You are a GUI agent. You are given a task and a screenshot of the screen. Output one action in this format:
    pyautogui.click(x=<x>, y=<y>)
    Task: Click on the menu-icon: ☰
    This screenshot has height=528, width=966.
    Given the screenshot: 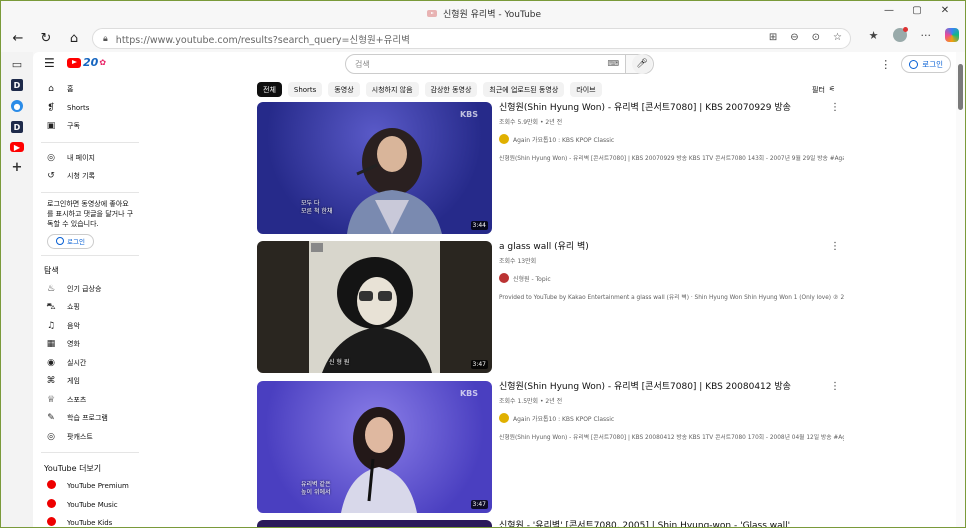 What is the action you would take?
    pyautogui.click(x=49, y=63)
    